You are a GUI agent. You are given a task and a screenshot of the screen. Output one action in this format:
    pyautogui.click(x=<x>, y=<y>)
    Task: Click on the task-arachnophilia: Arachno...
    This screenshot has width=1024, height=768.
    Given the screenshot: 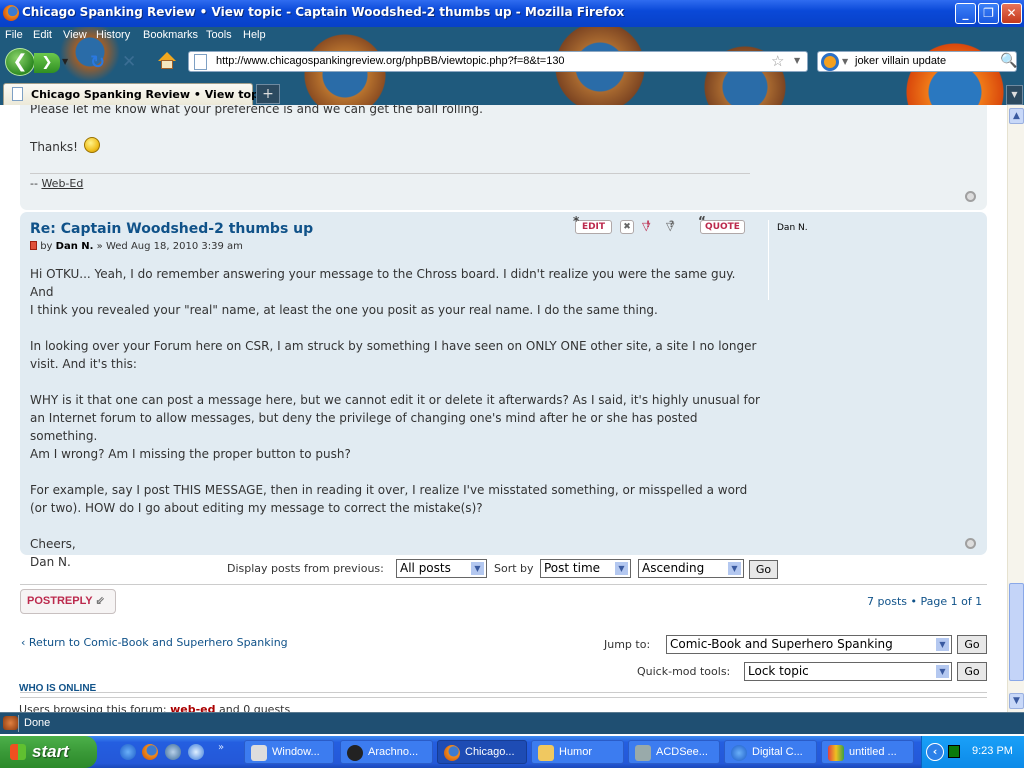 What is the action you would take?
    pyautogui.click(x=386, y=752)
    